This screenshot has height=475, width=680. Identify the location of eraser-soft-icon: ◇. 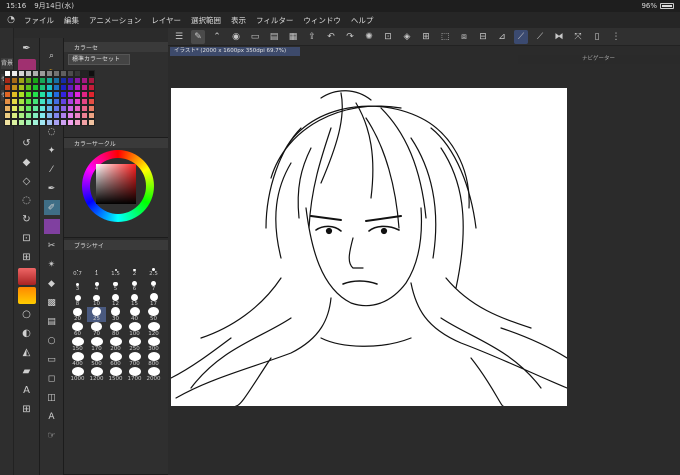
(27, 181).